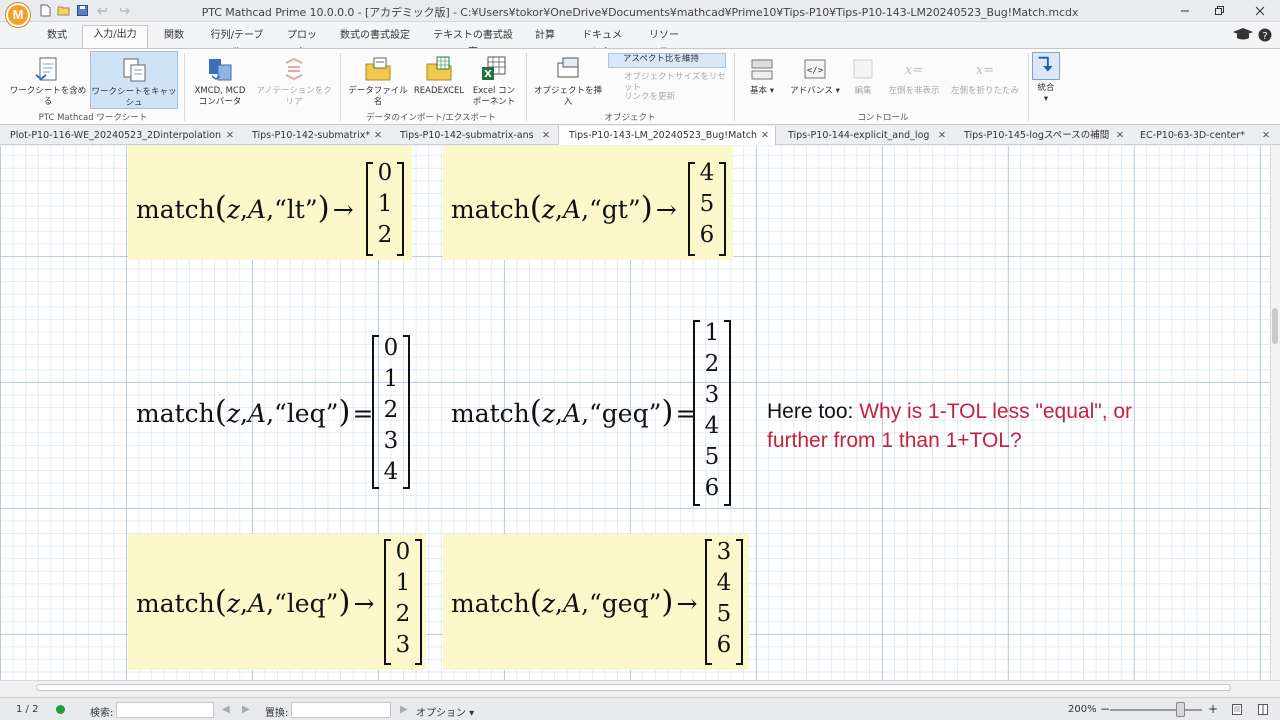  I want to click on matrix-cell: 4, so click(391, 472).